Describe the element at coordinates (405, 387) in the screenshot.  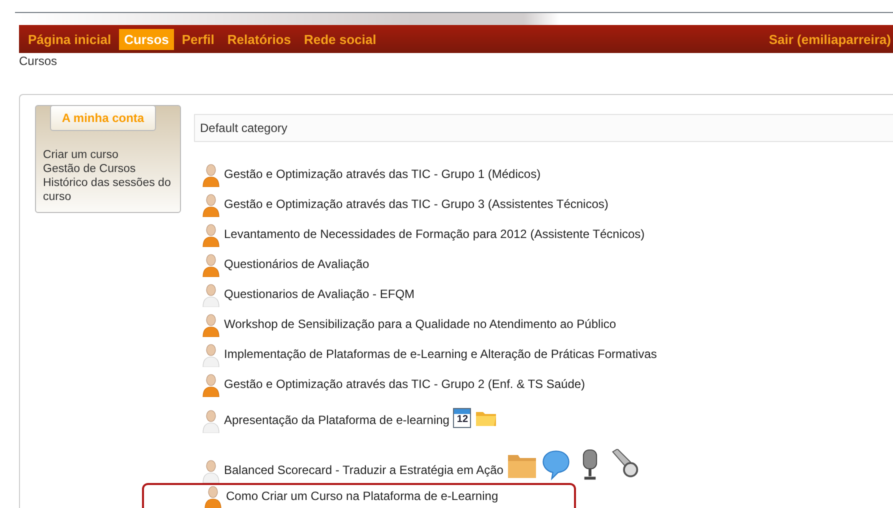
I see `course-link: Gestão e Optimização através das TIC - Grupo 2 (Enf. & TS Saúde)` at that location.